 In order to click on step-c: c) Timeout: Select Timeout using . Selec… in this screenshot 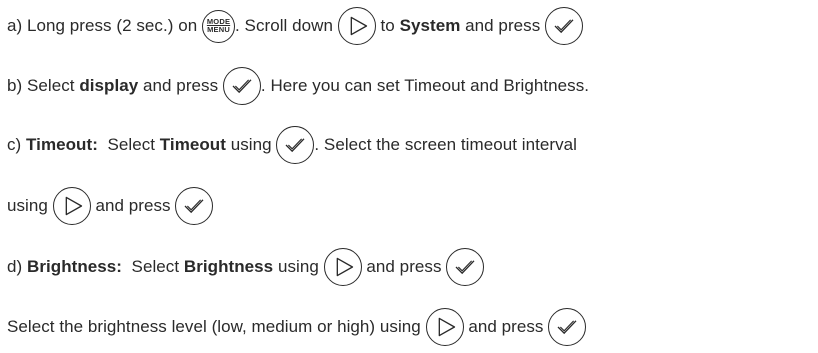, I will do `click(292, 145)`.